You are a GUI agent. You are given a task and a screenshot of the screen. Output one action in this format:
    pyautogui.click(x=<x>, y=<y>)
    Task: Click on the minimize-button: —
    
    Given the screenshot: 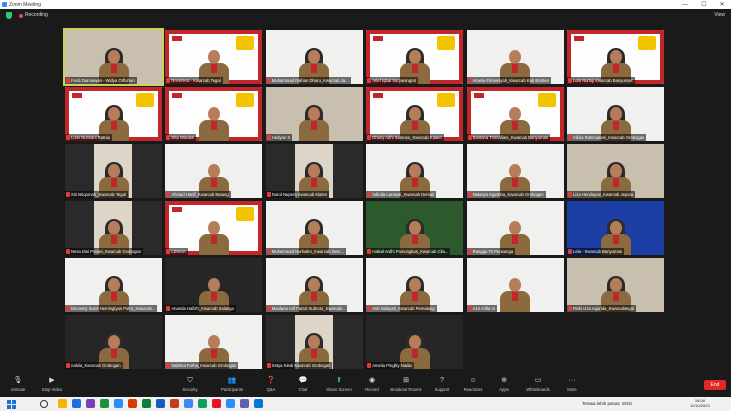 What is the action you would take?
    pyautogui.click(x=685, y=4)
    